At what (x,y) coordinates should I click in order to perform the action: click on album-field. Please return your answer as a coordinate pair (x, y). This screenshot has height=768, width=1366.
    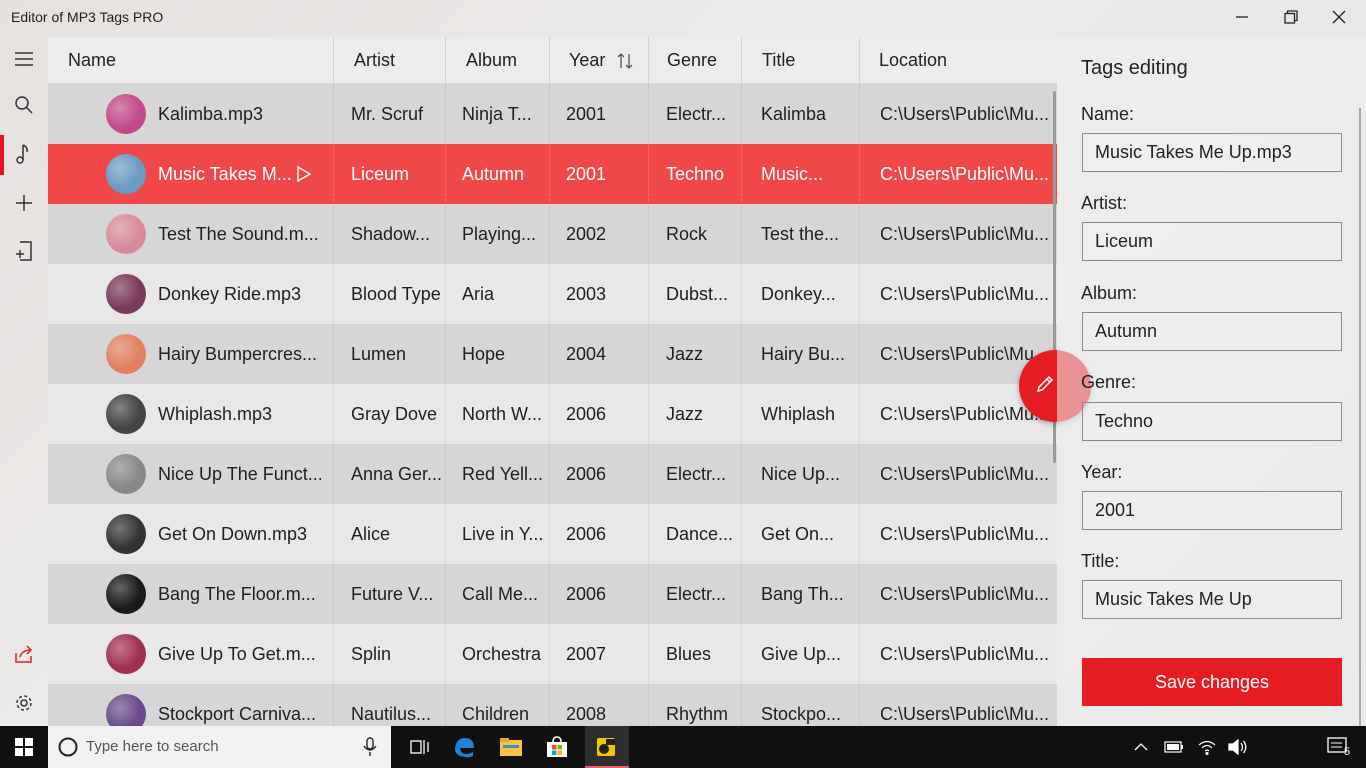
    Looking at the image, I should click on (1212, 331).